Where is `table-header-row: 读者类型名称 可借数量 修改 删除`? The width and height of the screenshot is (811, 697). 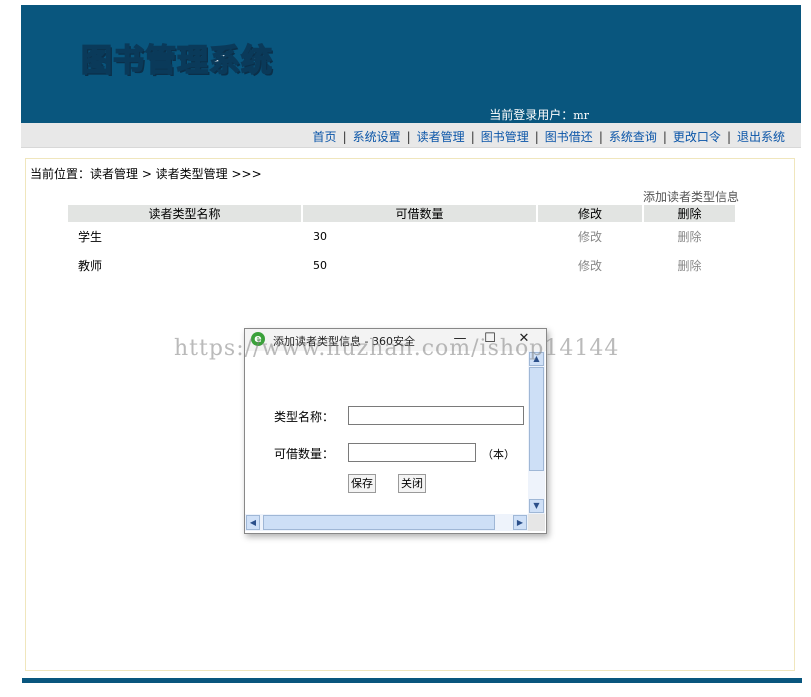 table-header-row: 读者类型名称 可借数量 修改 删除 is located at coordinates (401, 213).